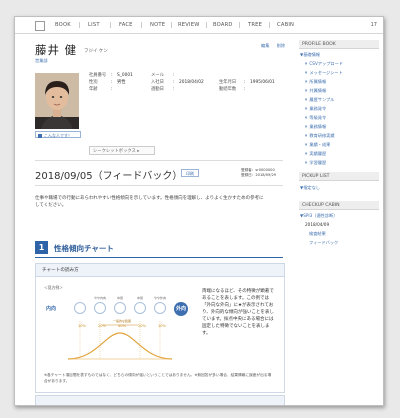  Describe the element at coordinates (57, 101) in the screenshot. I see `profile-photo` at that location.